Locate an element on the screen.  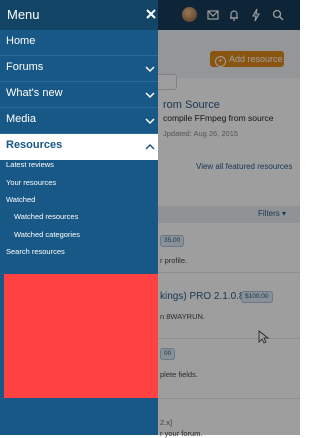
submenu-watched-resources: Watched resources is located at coordinates (46, 216).